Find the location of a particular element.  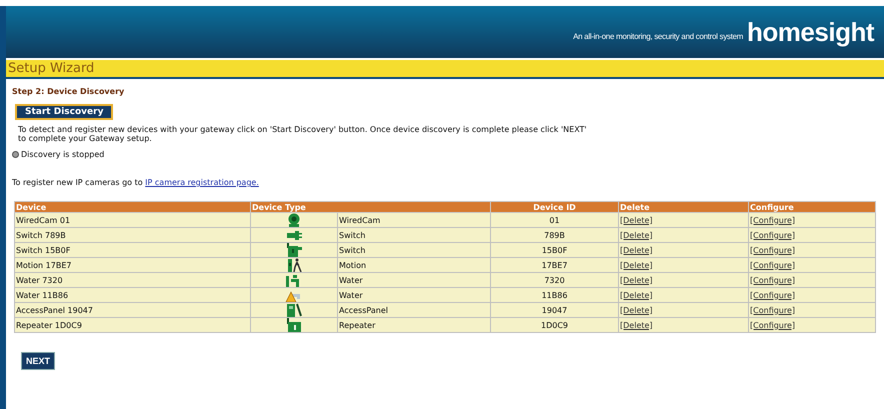

table-cell: Water 7320 is located at coordinates (132, 280).